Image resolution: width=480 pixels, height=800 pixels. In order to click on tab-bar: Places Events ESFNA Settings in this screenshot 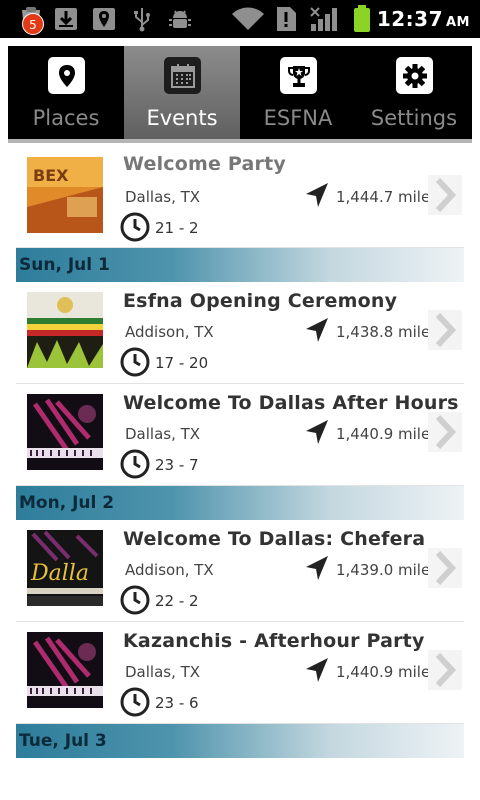, I will do `click(240, 92)`.